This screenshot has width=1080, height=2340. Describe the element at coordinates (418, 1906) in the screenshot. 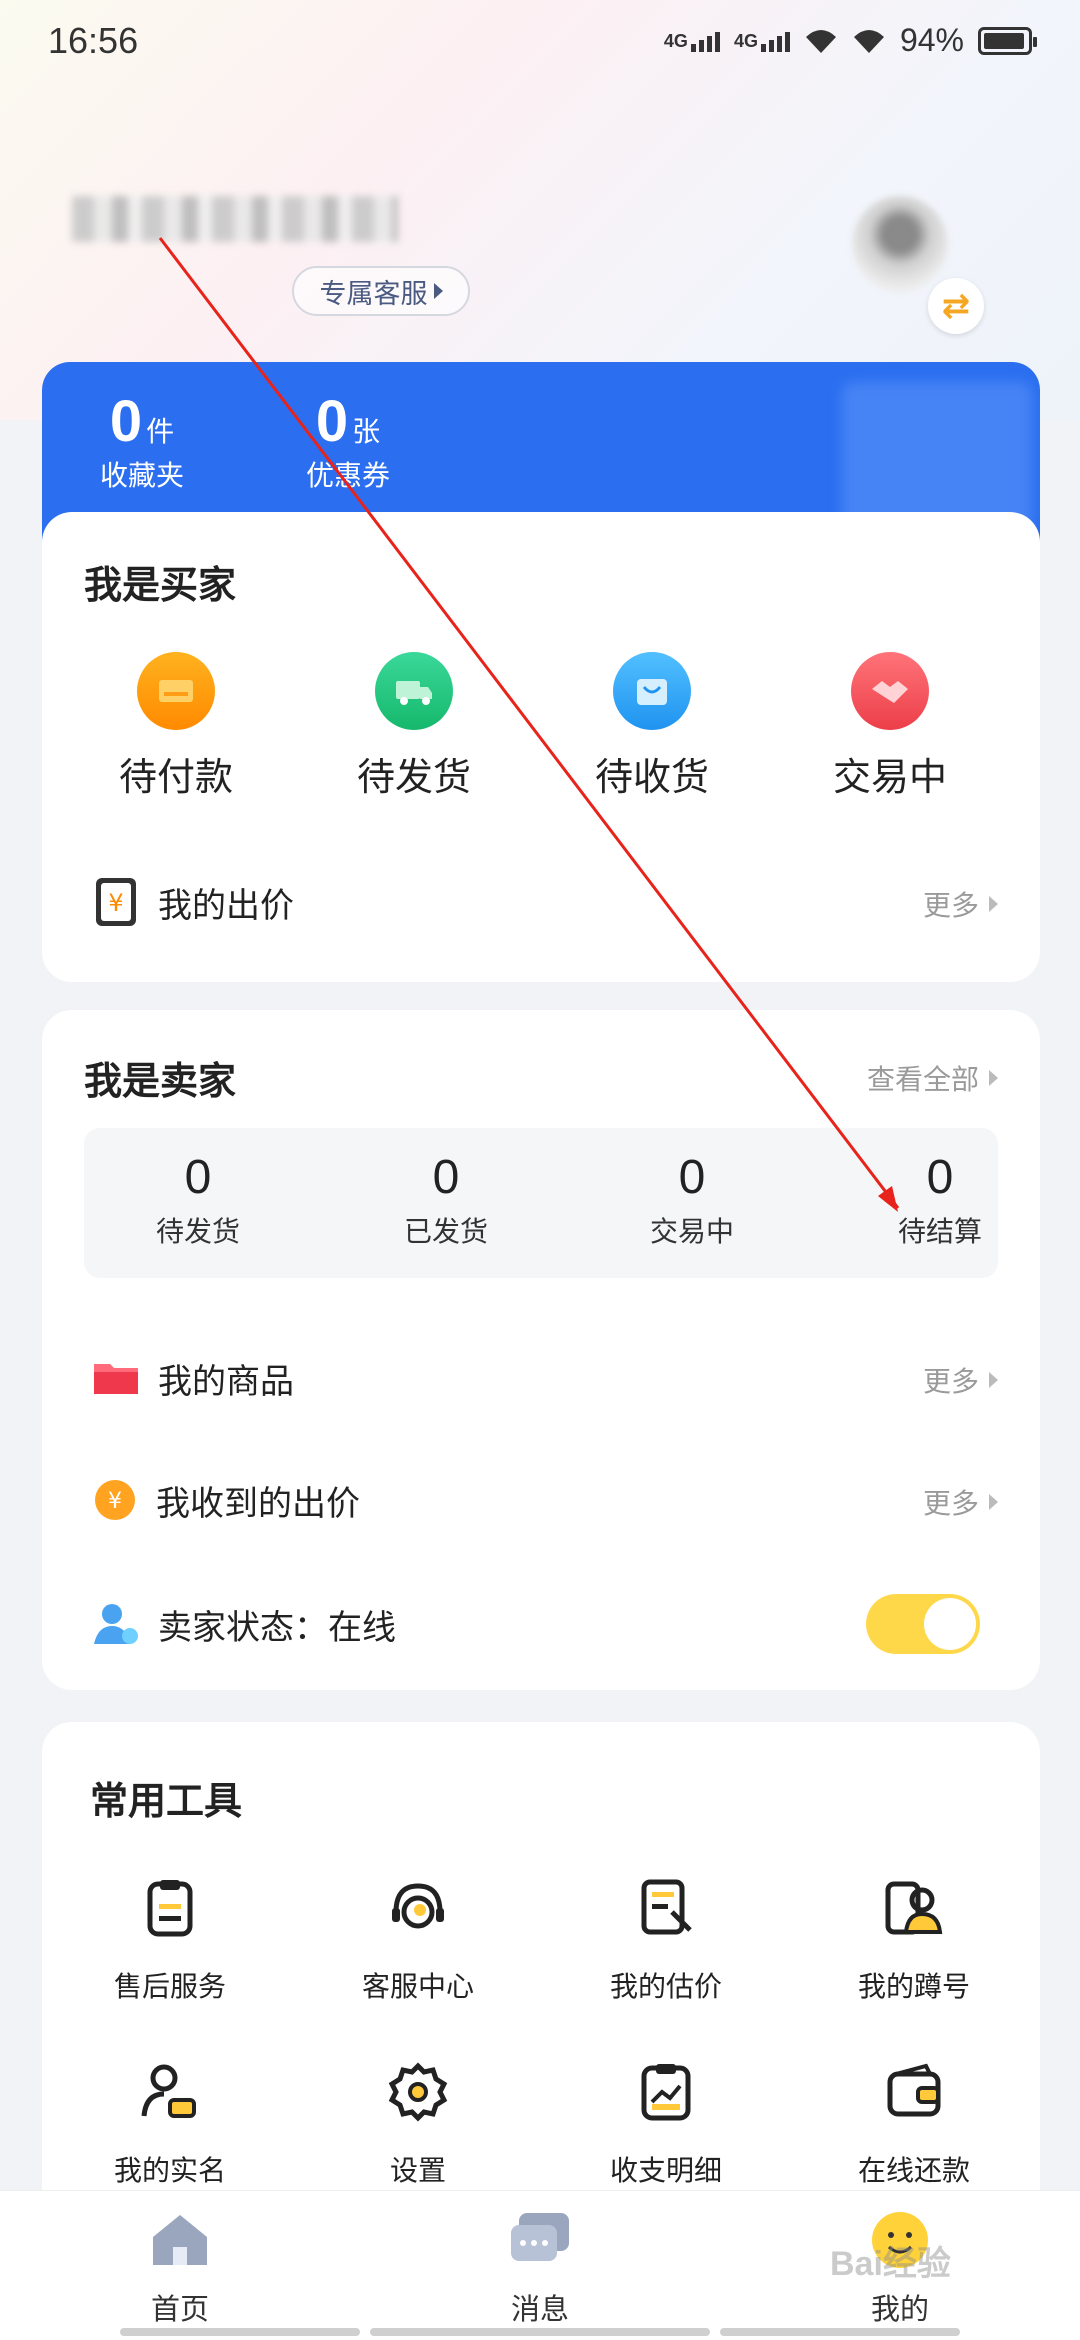

I see `headset-icon` at that location.